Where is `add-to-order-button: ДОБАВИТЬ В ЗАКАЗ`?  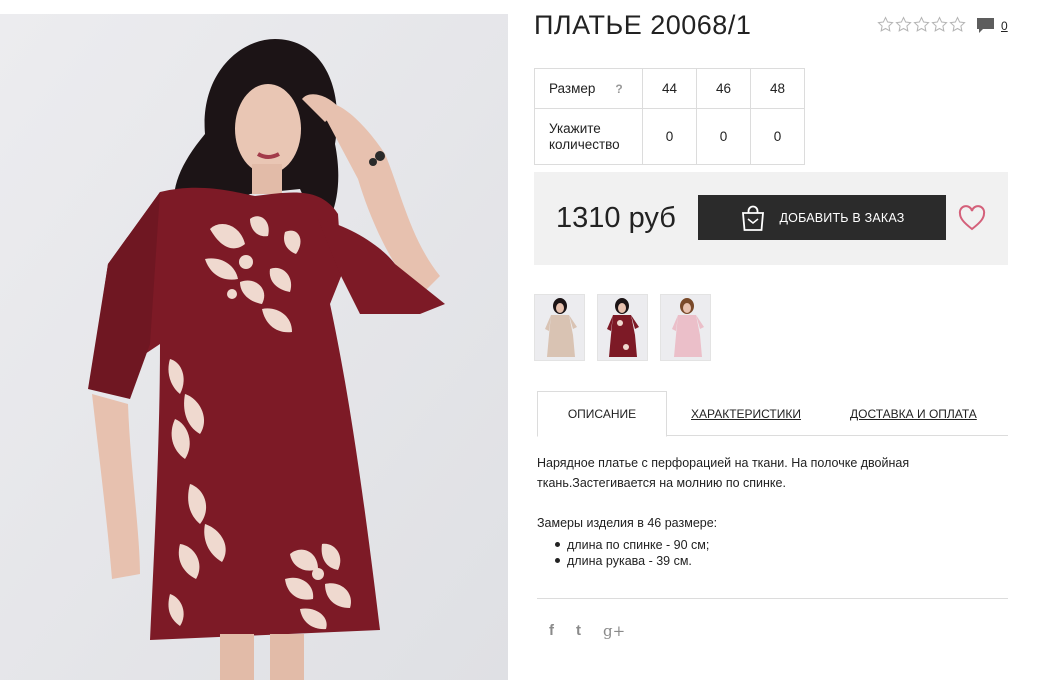
add-to-order-button: ДОБАВИТЬ В ЗАКАЗ is located at coordinates (822, 217).